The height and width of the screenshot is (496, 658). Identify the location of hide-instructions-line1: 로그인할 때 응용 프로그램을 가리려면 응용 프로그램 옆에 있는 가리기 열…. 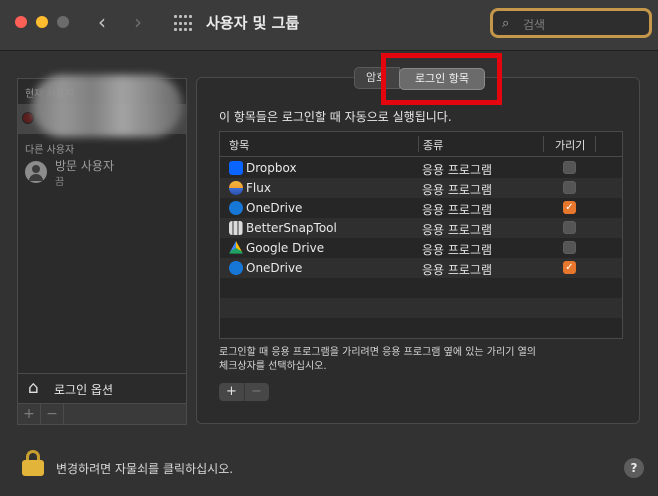
(377, 352).